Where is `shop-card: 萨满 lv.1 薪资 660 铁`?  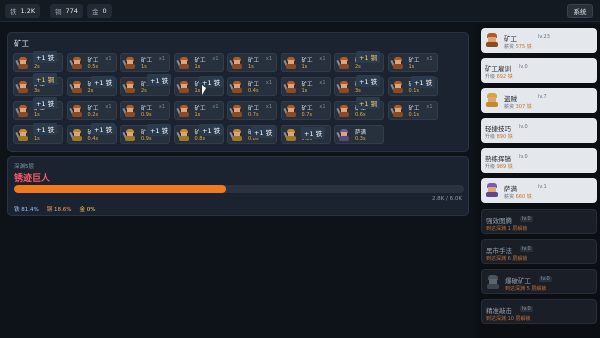 shop-card: 萨满 lv.1 薪资 660 铁 is located at coordinates (539, 190).